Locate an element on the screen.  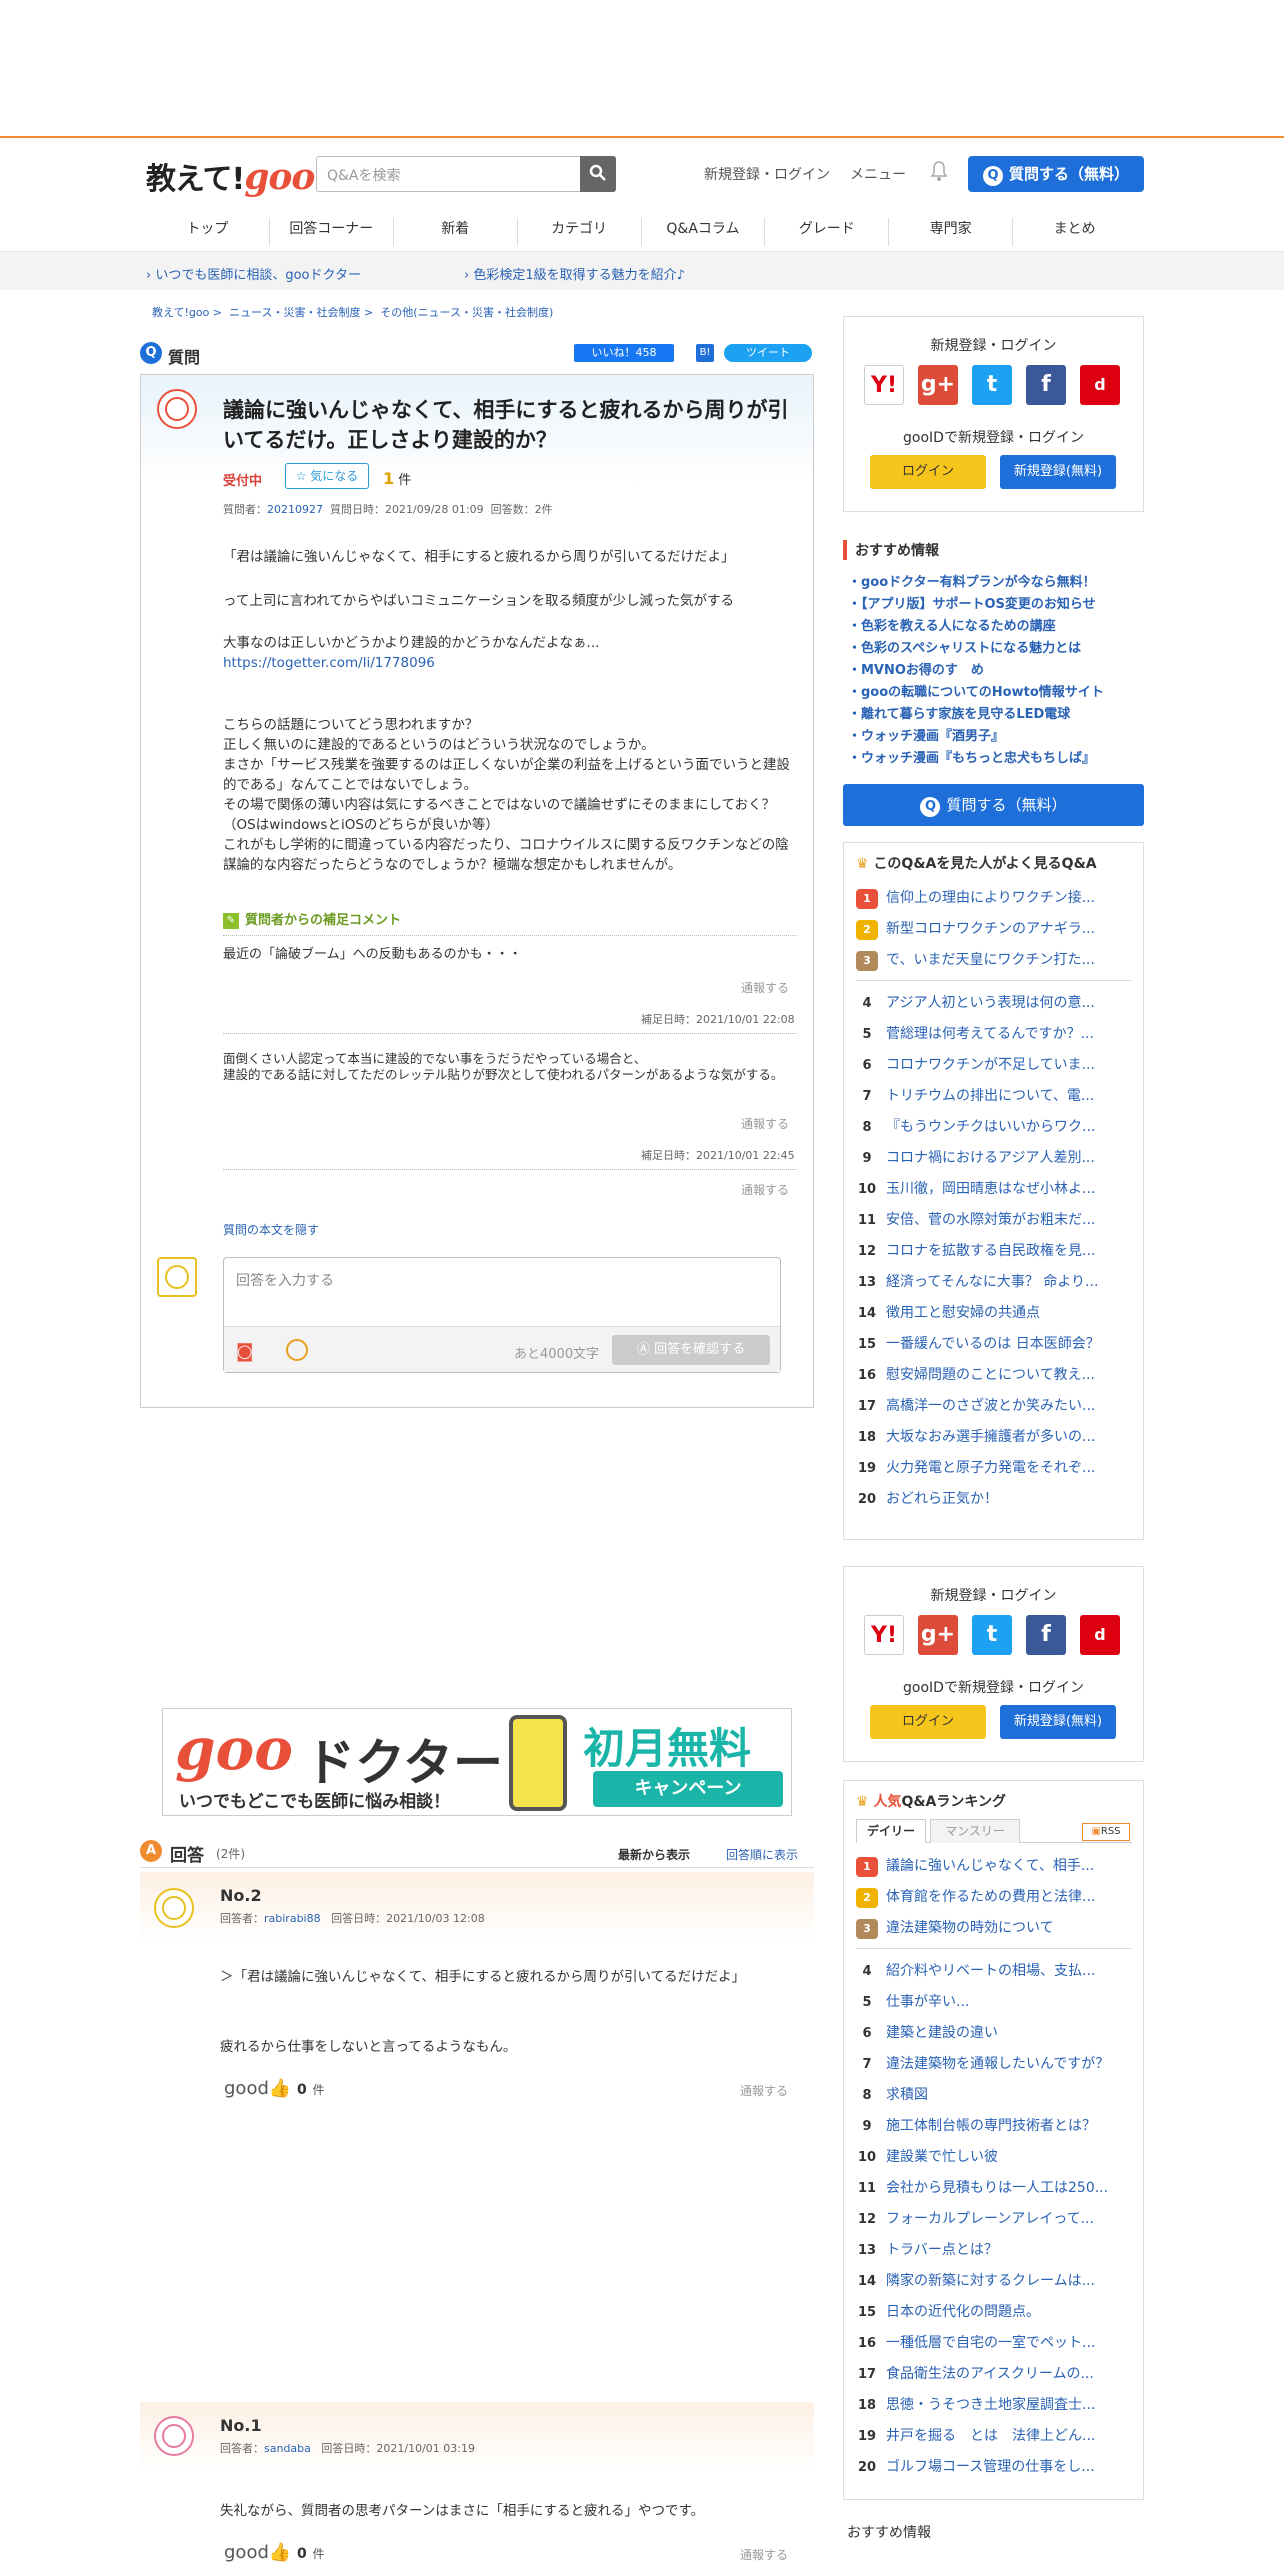
recommend-item: ・gooの転職についてのHowto情報サイト is located at coordinates (996, 693).